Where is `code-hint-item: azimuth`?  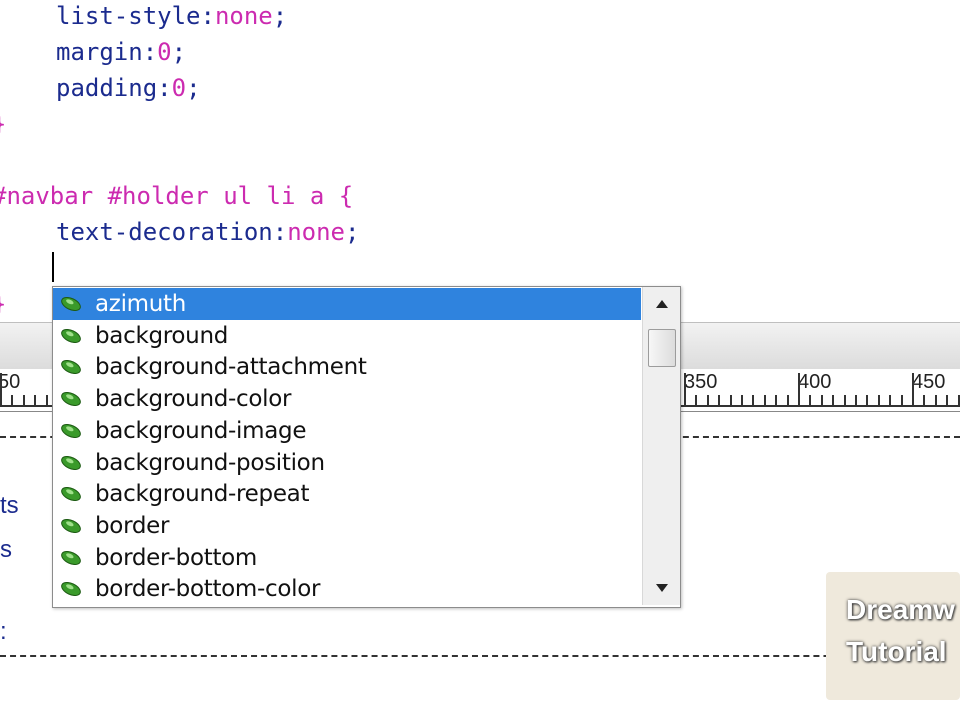 code-hint-item: azimuth is located at coordinates (347, 304).